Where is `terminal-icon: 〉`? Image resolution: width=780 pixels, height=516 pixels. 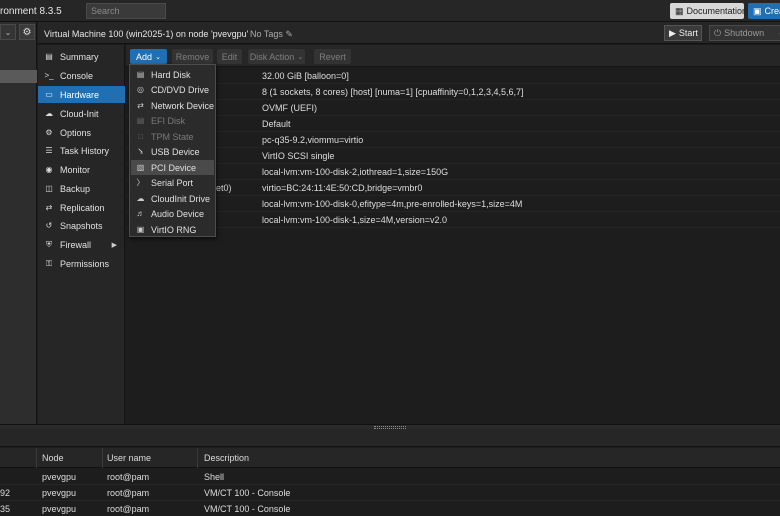 terminal-icon: 〉 is located at coordinates (140, 182).